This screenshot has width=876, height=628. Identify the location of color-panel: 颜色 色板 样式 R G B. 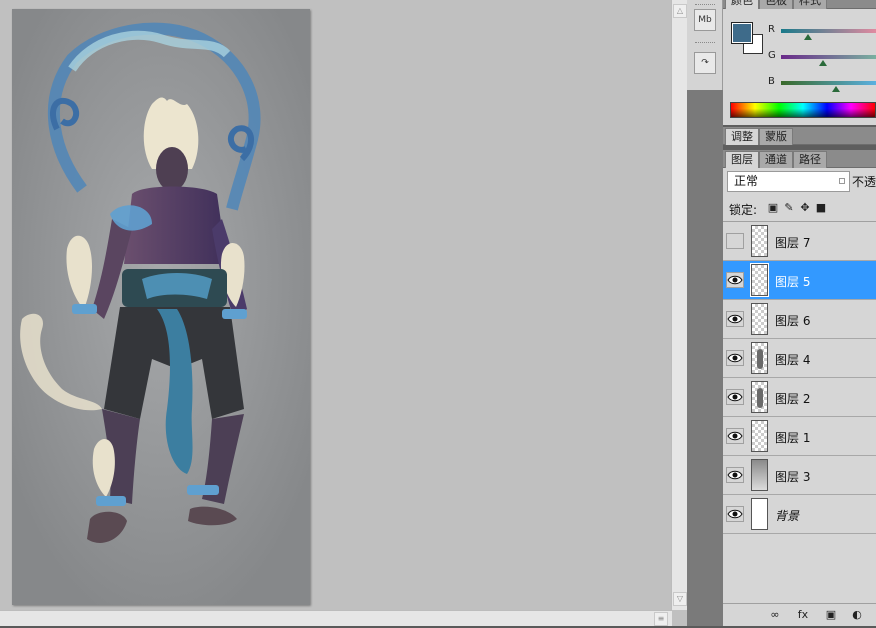
(799, 62).